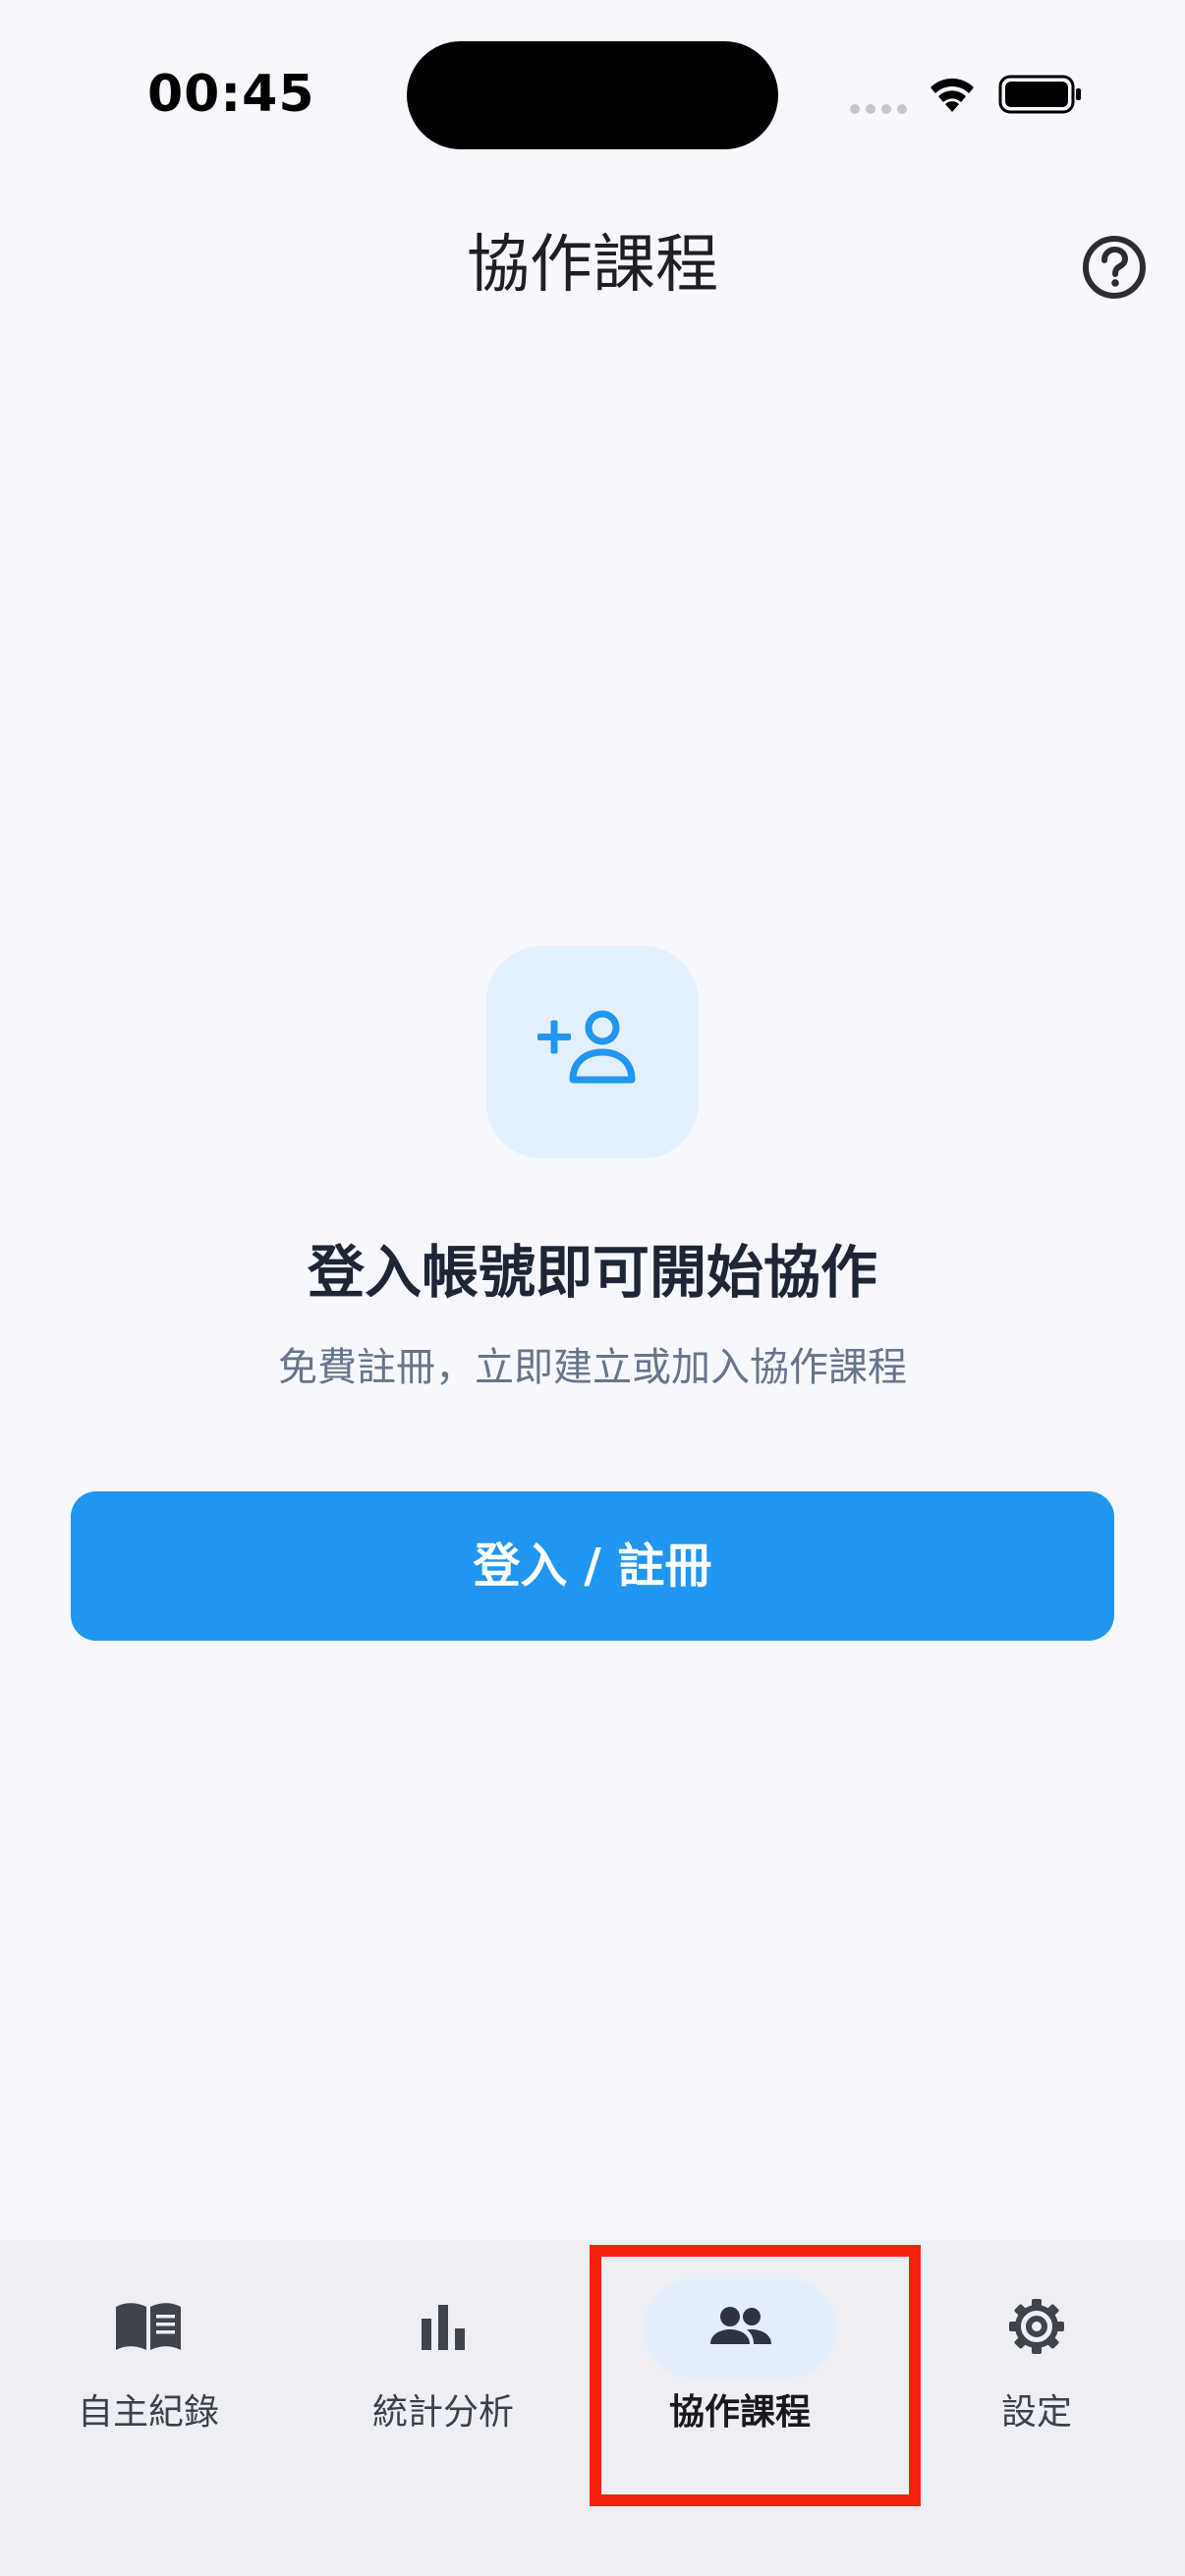 This screenshot has height=2576, width=1185. What do you see at coordinates (592, 1566) in the screenshot?
I see `login-register-button: 登入 / 註冊` at bounding box center [592, 1566].